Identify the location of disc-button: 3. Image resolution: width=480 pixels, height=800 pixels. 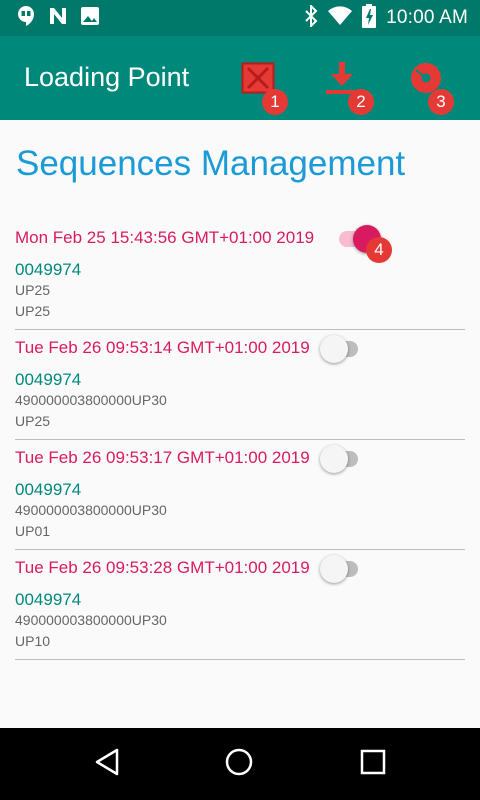
(430, 87).